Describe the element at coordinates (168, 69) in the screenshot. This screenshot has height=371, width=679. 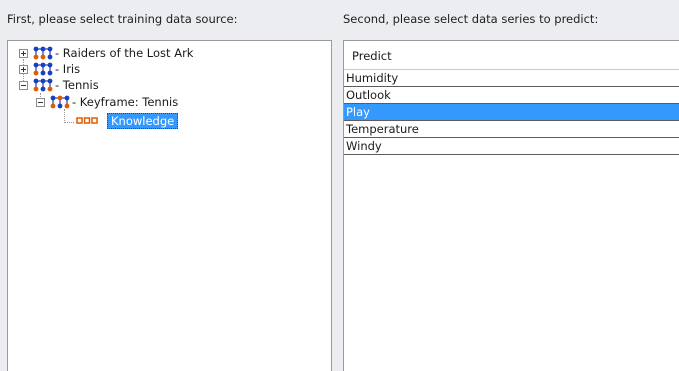
I see `tree-node-iris: - Iris` at that location.